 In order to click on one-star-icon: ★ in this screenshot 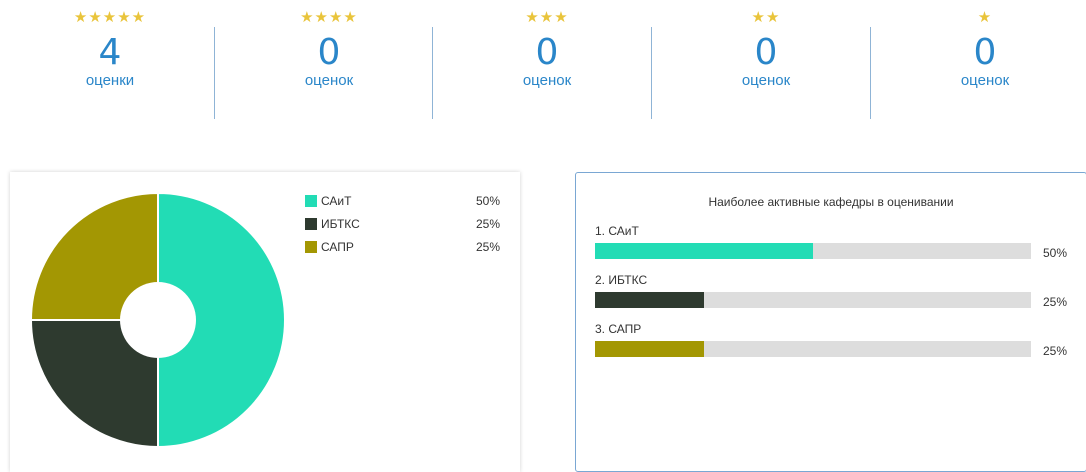, I will do `click(985, 17)`.